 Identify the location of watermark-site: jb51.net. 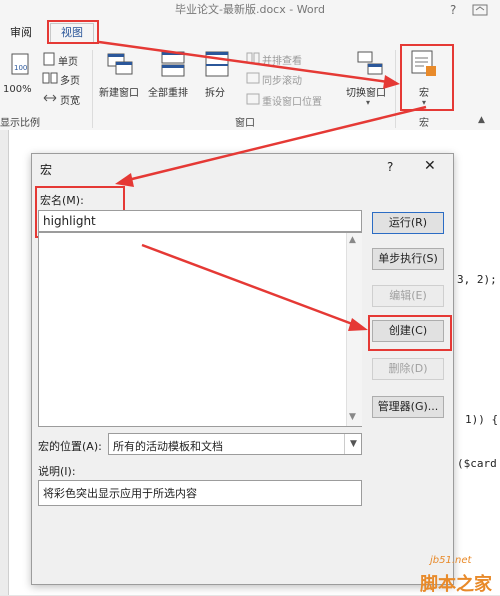
(451, 560).